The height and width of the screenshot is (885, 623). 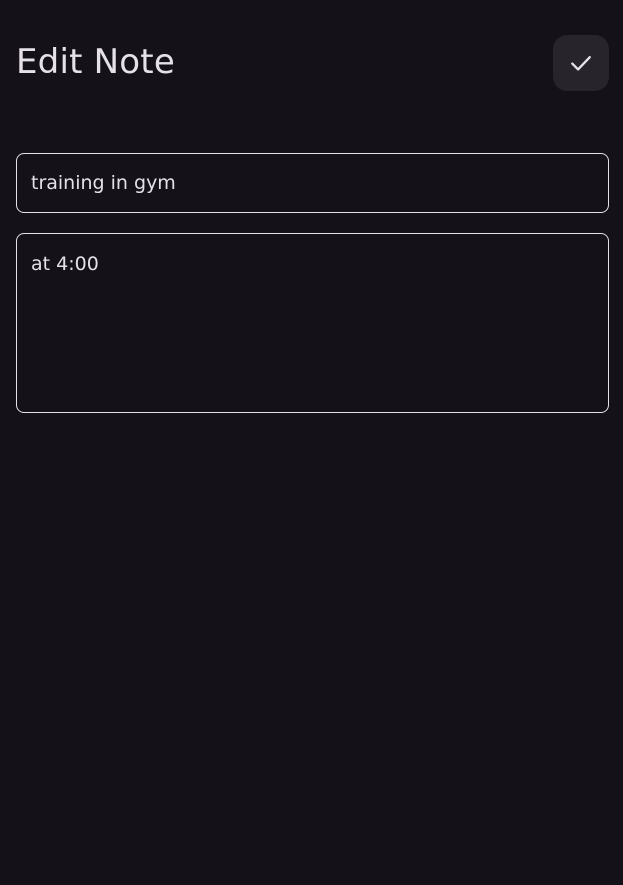 I want to click on check-icon, so click(x=581, y=63).